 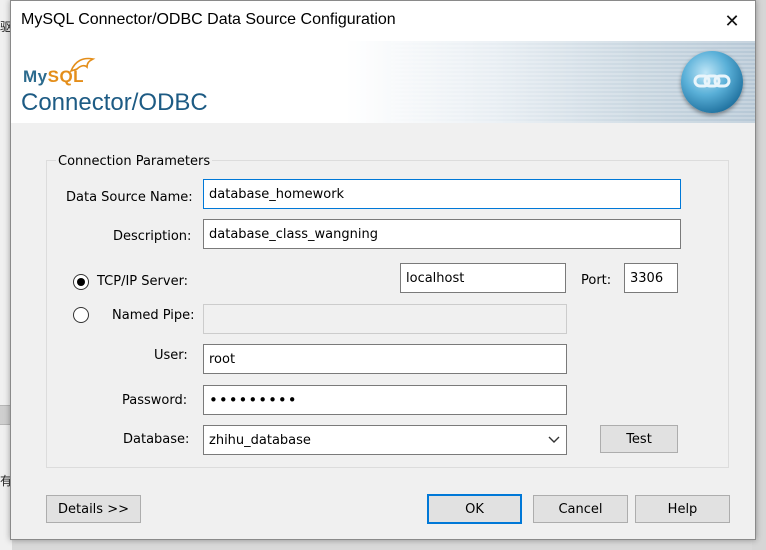 What do you see at coordinates (712, 82) in the screenshot?
I see `globe-icon` at bounding box center [712, 82].